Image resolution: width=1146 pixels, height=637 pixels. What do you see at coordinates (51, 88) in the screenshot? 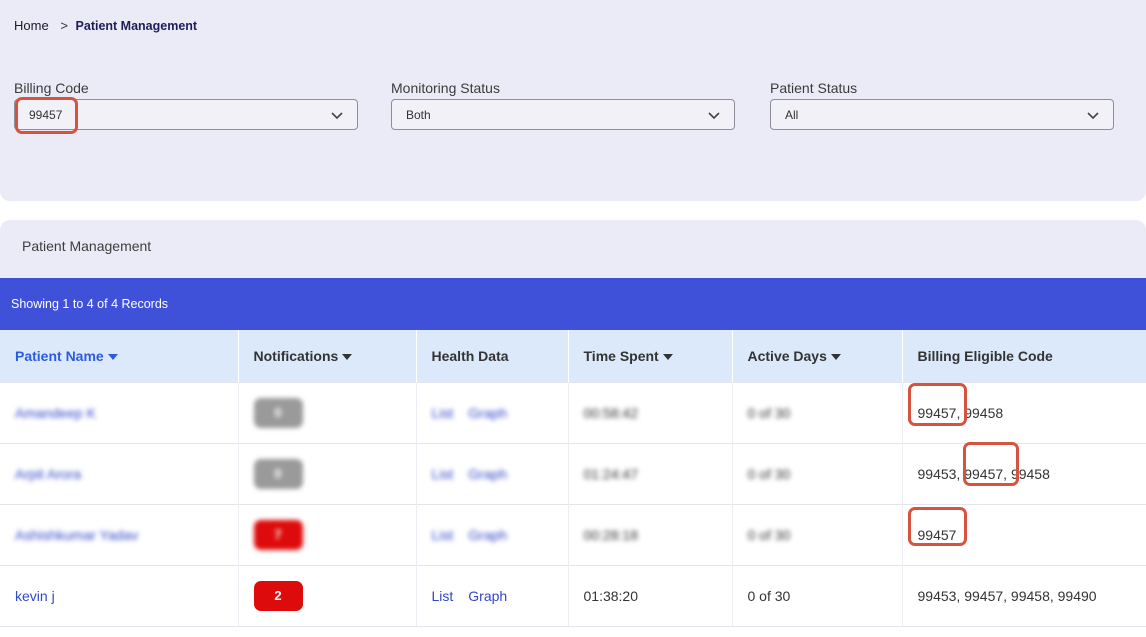
I see `billing-code-label: Billing Code` at bounding box center [51, 88].